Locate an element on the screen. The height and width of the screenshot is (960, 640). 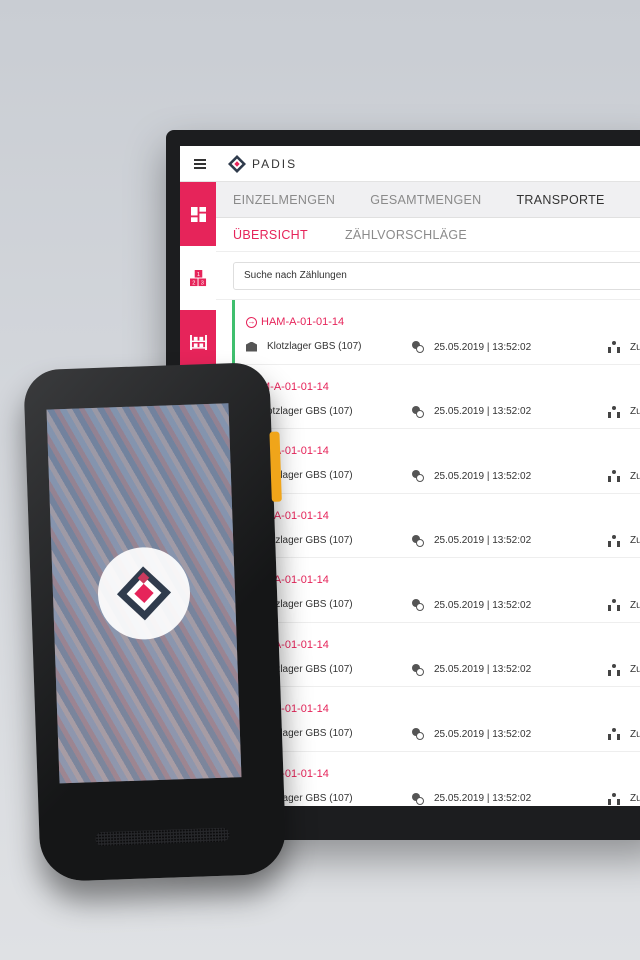
arrow-right-circle-icon: → is located at coordinates (251, 322).